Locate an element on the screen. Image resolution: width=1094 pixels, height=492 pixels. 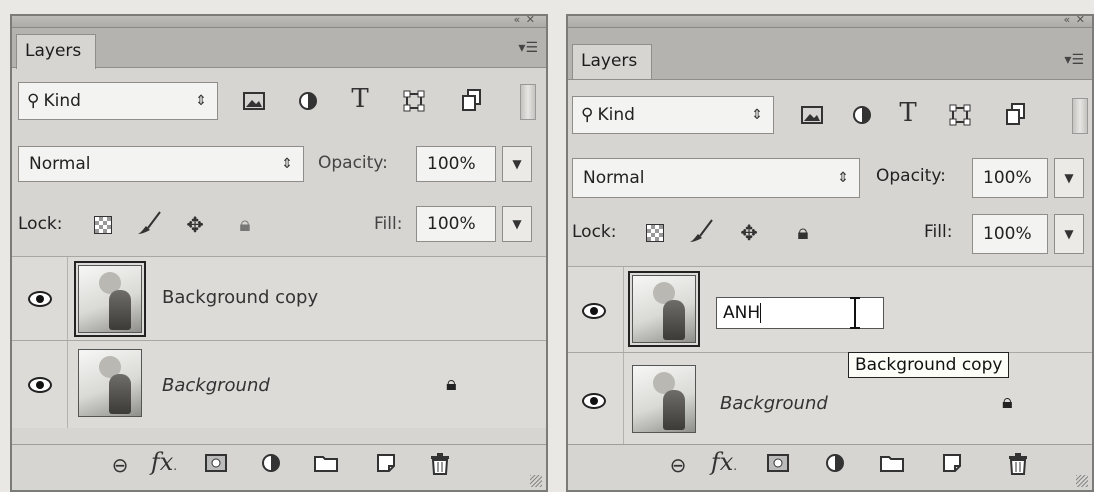
layer-row: Background copy is located at coordinates (279, 298).